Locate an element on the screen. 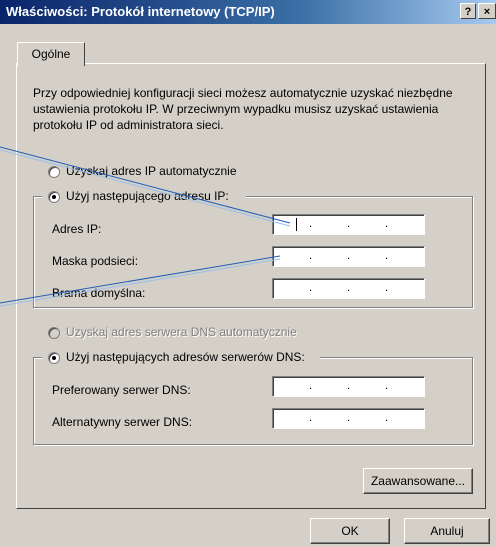 This screenshot has width=496, height=547. preferred-dns-field: . . . is located at coordinates (348, 386).